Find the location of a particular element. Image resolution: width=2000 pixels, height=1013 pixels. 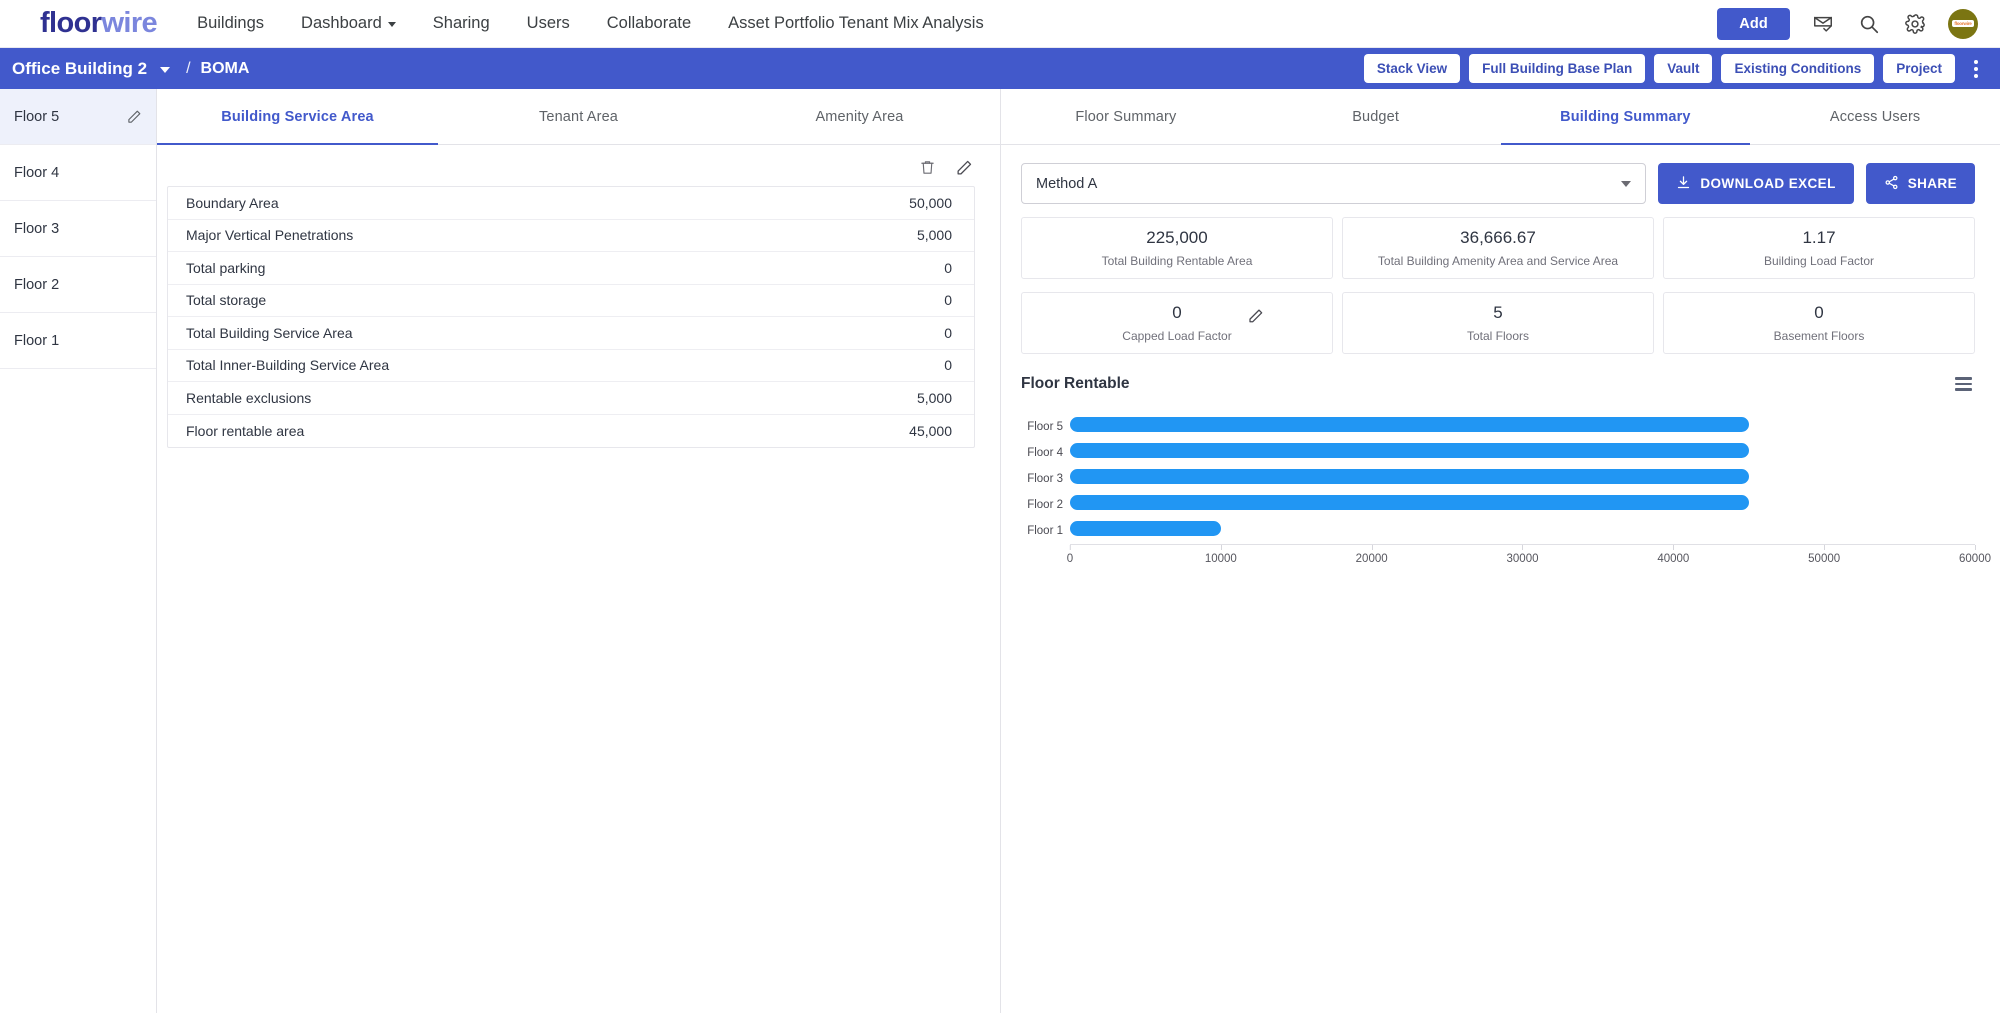

chart-menu-icon is located at coordinates (1963, 384).